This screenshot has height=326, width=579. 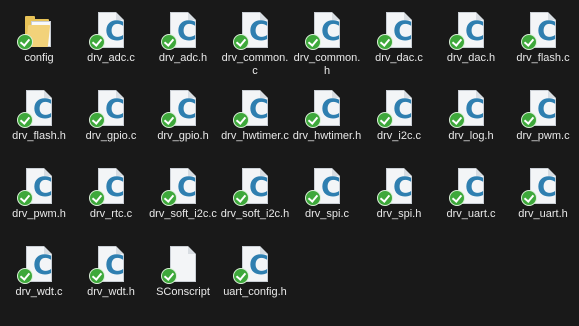 What do you see at coordinates (399, 58) in the screenshot?
I see `file-name-label: drv_dac.c` at bounding box center [399, 58].